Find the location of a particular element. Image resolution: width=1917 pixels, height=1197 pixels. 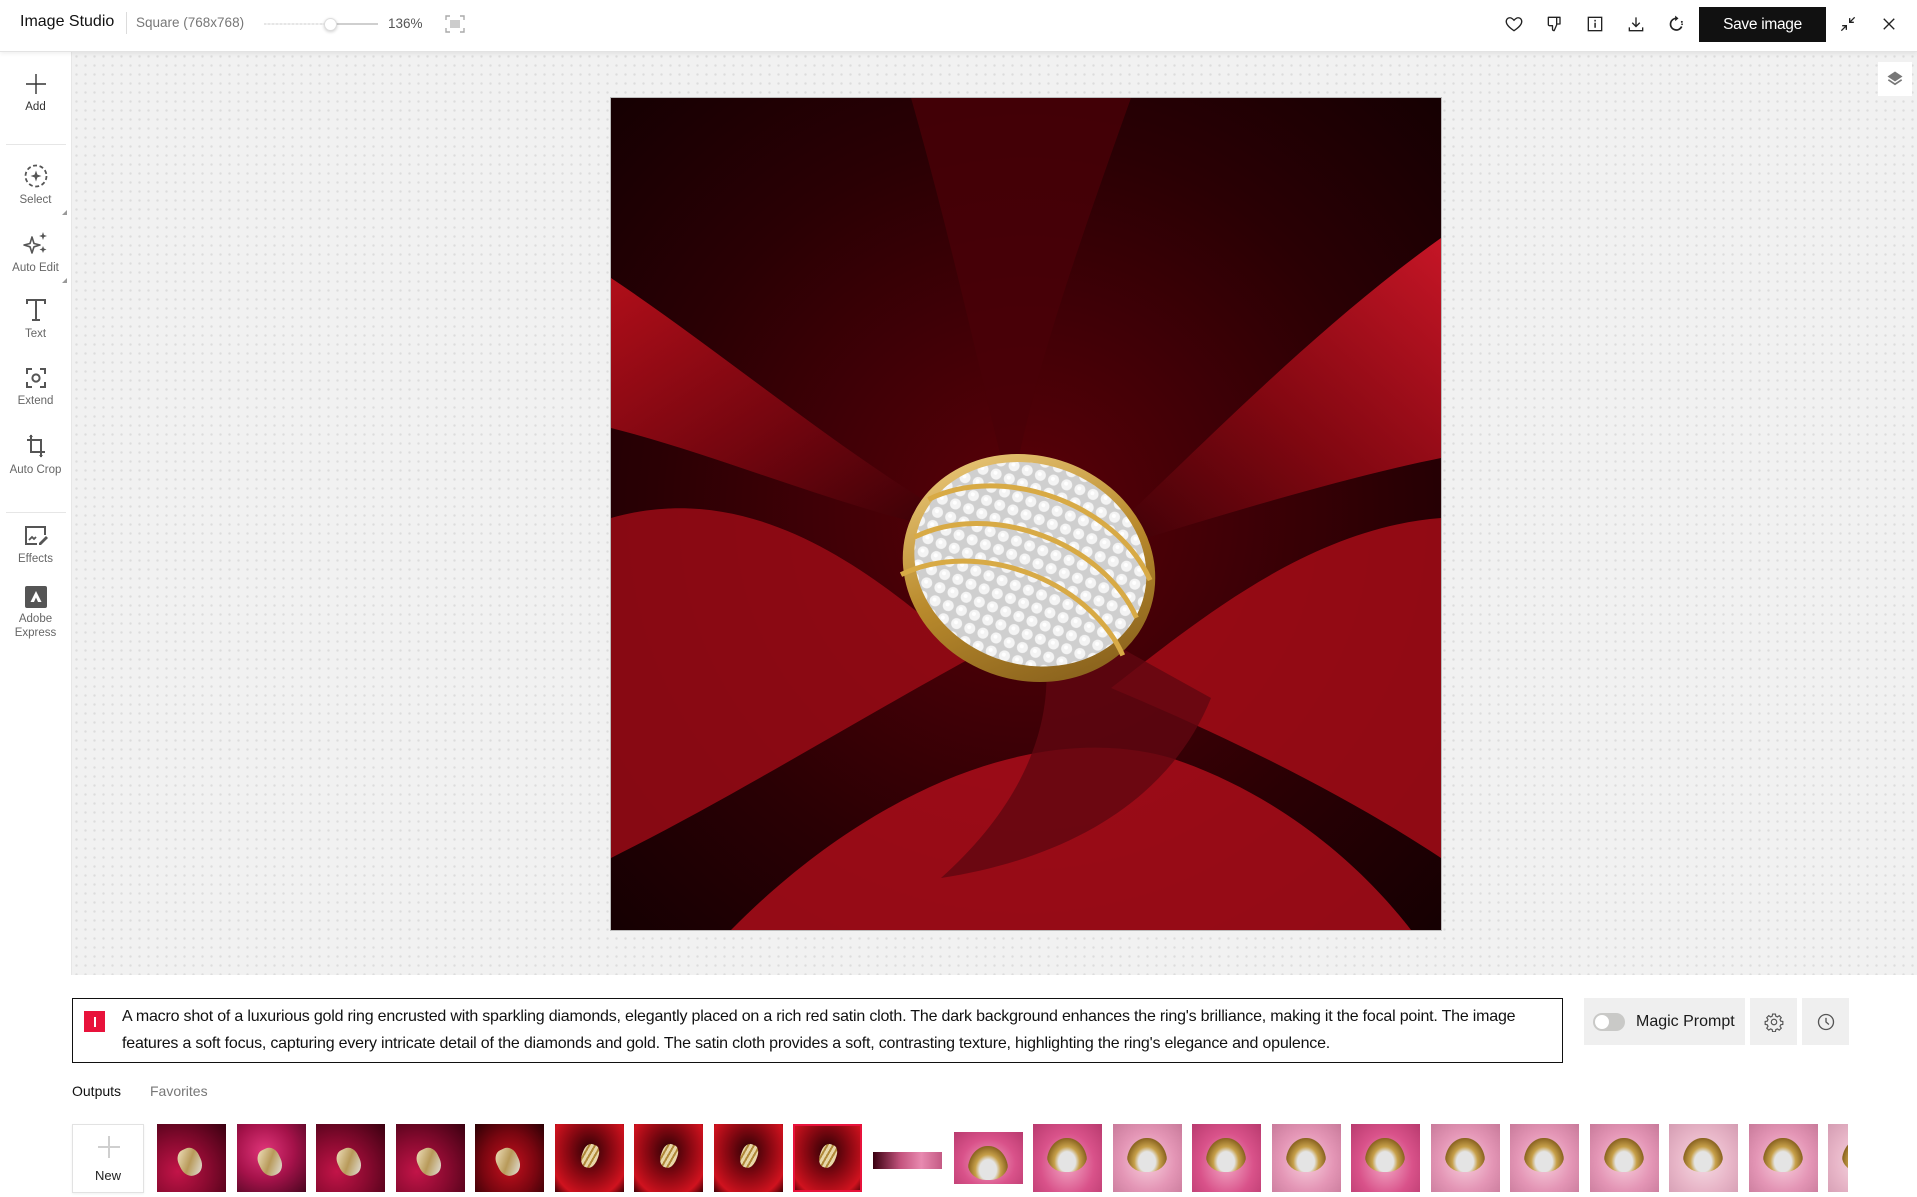

submenu-indicator is located at coordinates (64, 280).